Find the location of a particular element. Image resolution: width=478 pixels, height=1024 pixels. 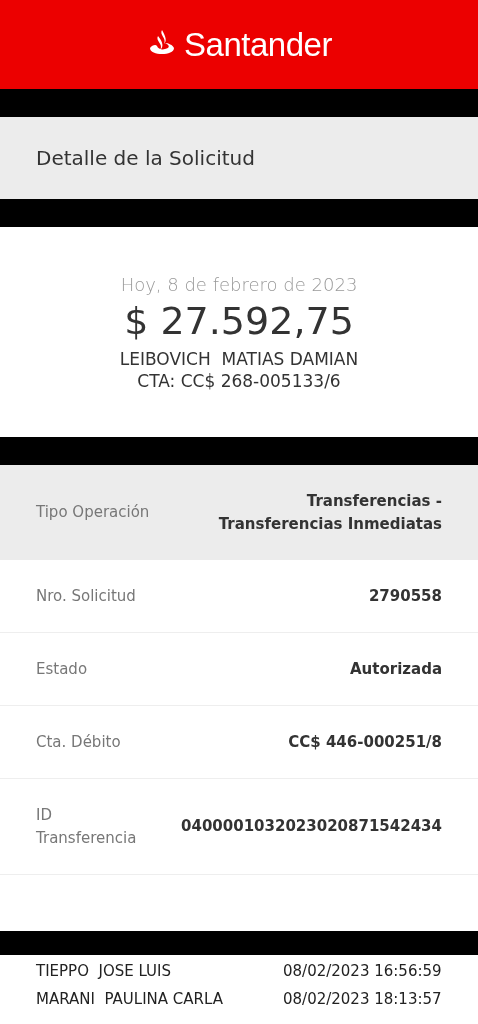

detail-value: 2790558 is located at coordinates (405, 596).